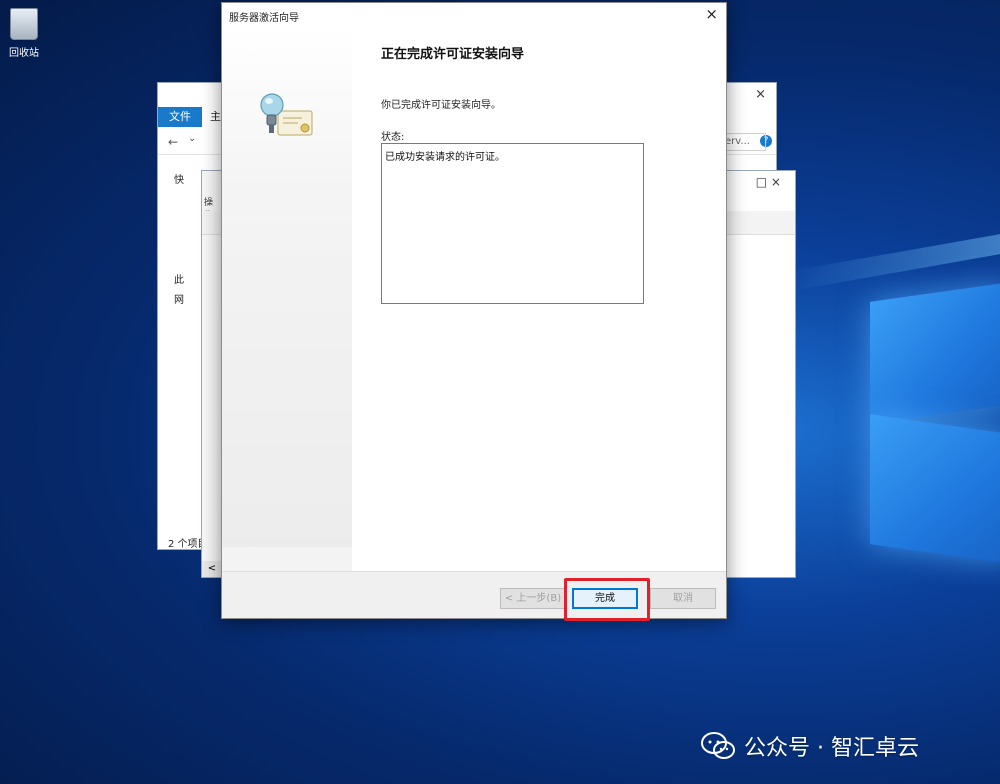 This screenshot has width=1000, height=784. I want to click on back-button: < 上一步(B), so click(533, 598).